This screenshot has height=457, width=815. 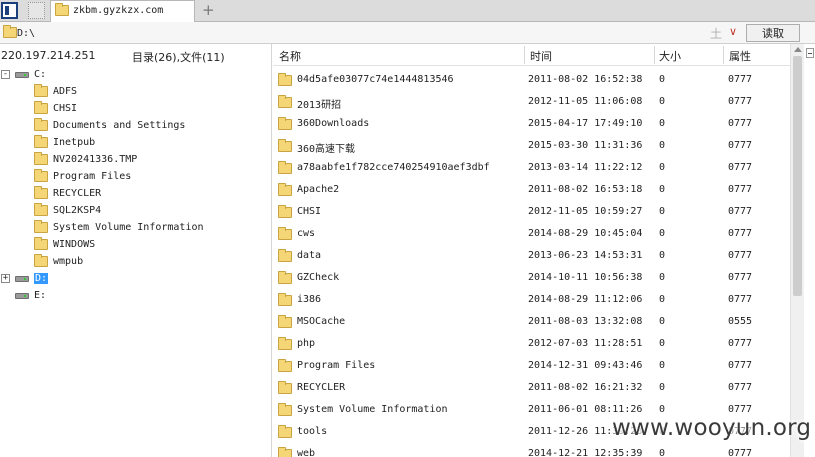 What do you see at coordinates (135, 75) in the screenshot?
I see `tree-drive-c: - C:` at bounding box center [135, 75].